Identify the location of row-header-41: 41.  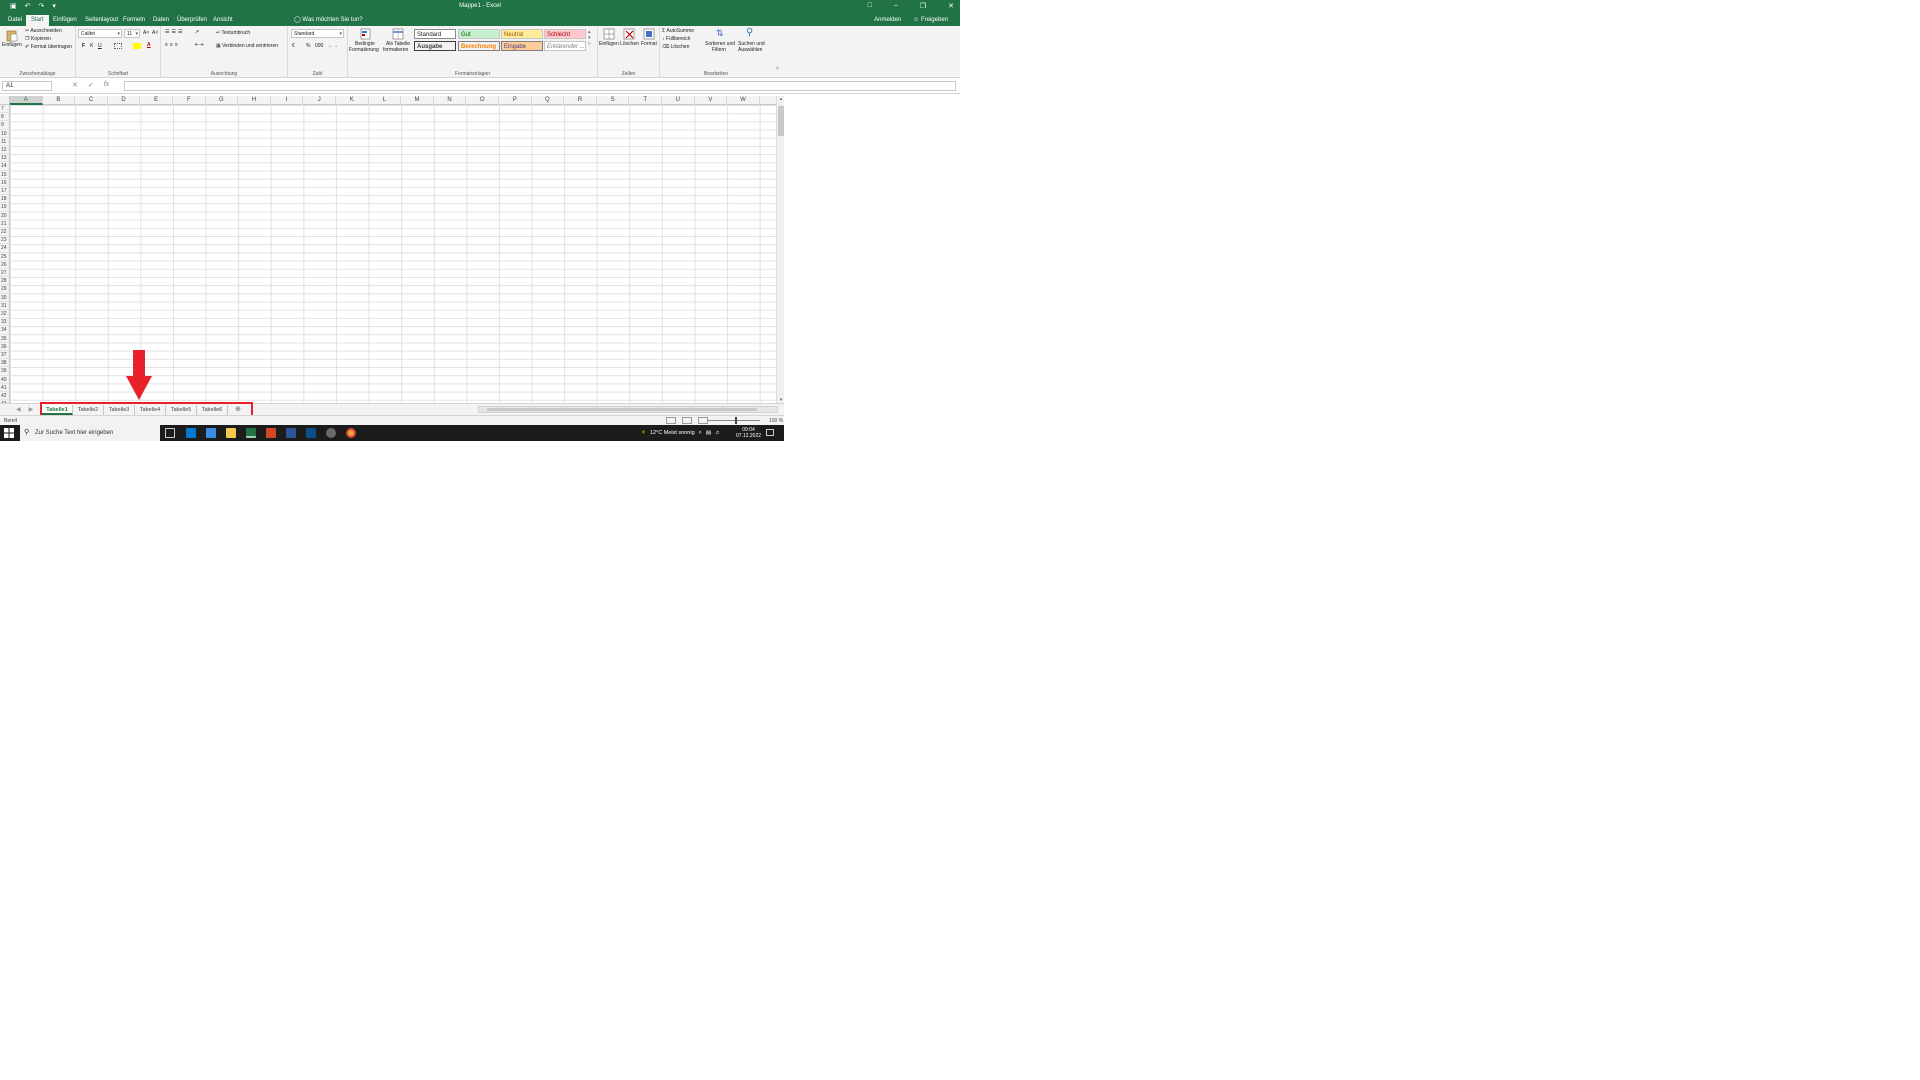
(5, 387).